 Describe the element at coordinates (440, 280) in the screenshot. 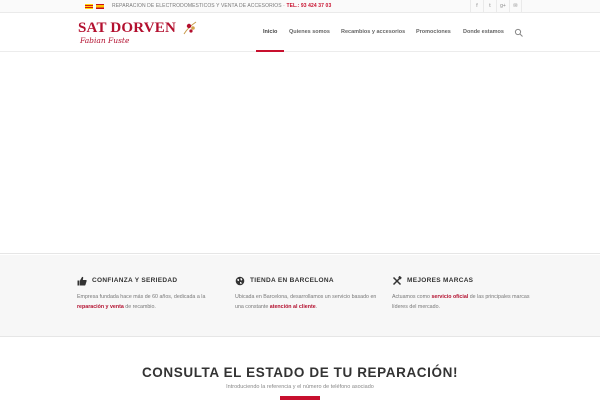

I see `feature-title: MEJORES MARCAS` at that location.